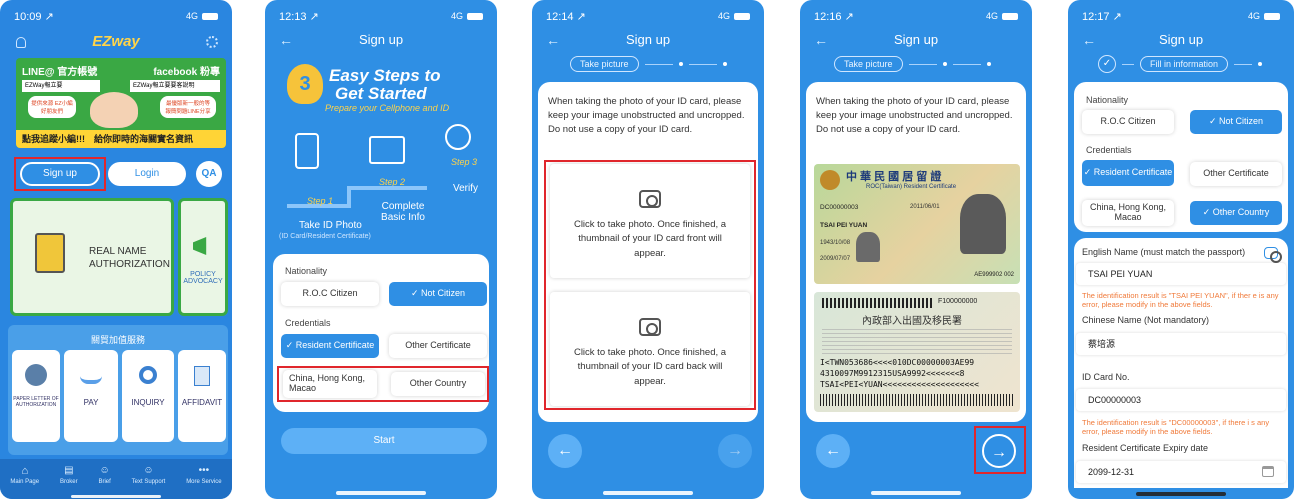 This screenshot has height=499, width=1294. I want to click on chinese-name-input: 蔡培源, so click(1181, 344).